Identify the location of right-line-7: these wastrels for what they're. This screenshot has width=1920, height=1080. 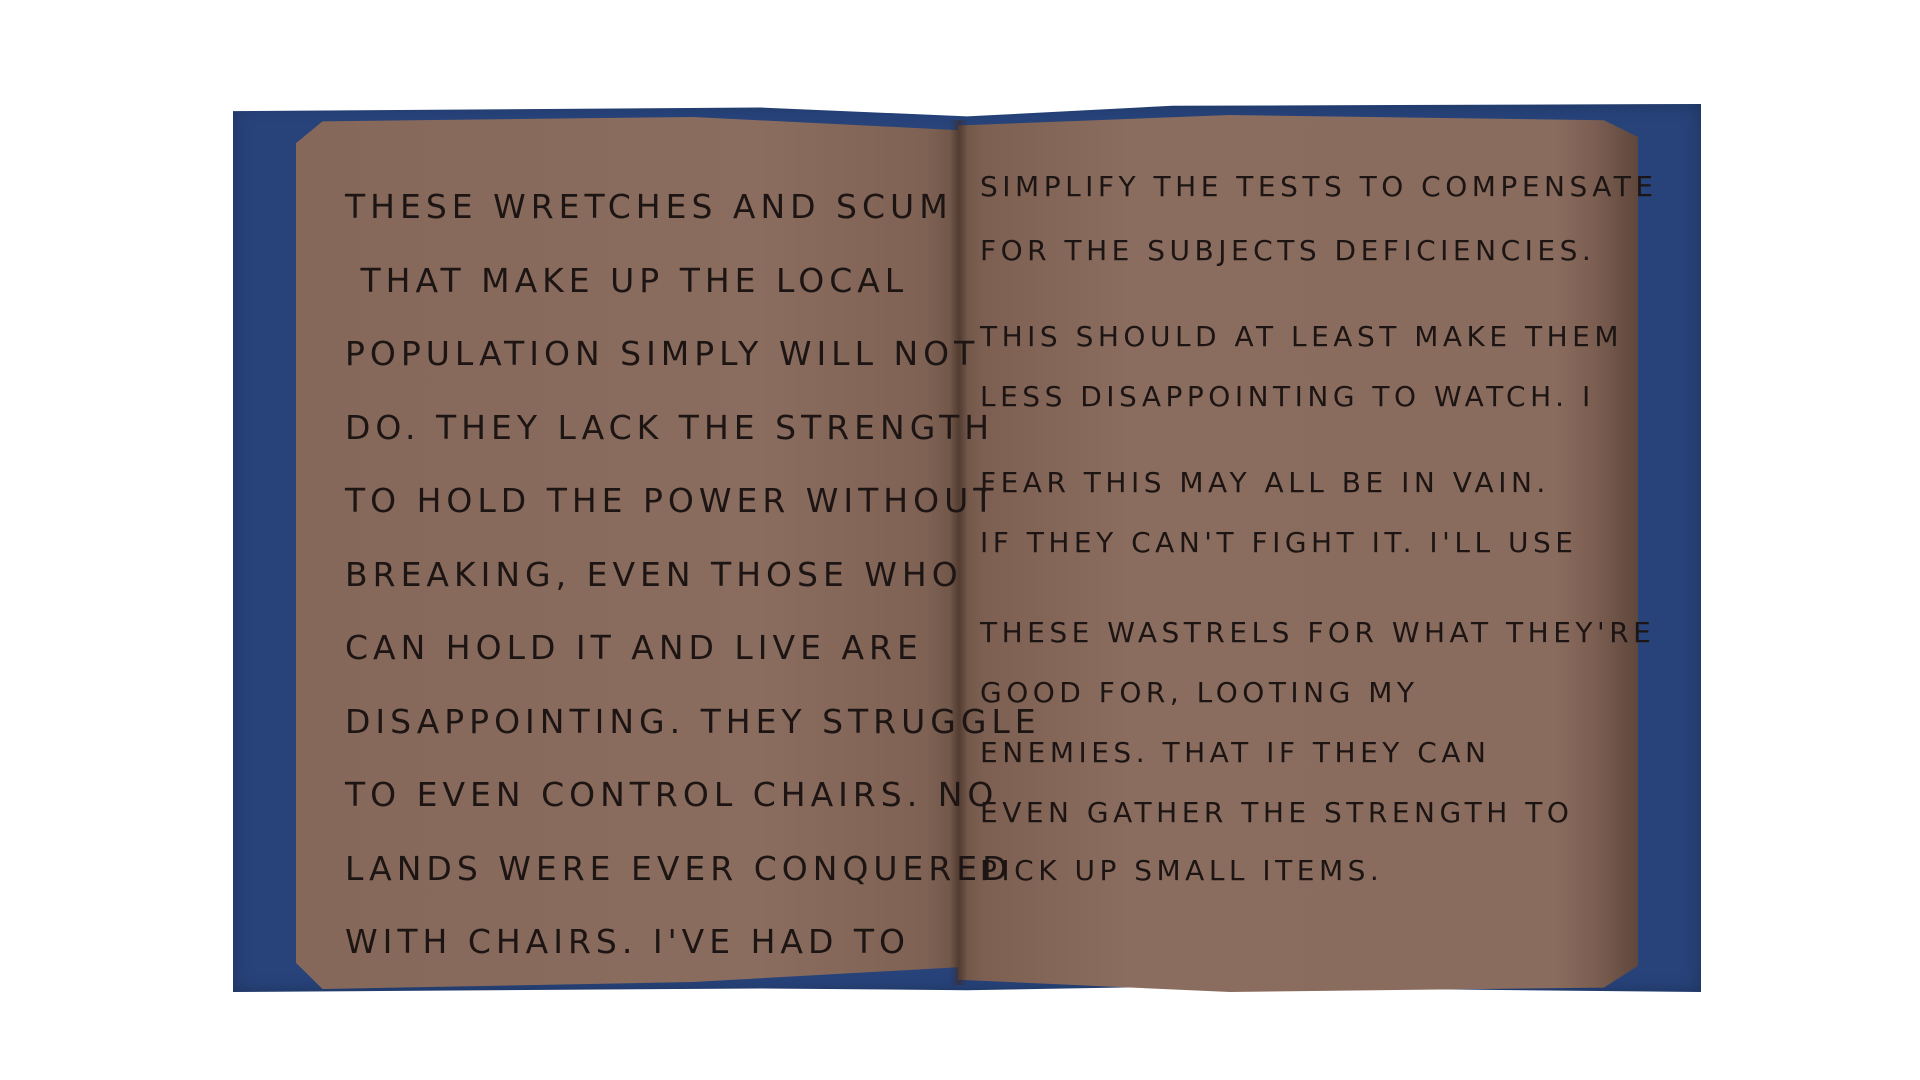
(1318, 632).